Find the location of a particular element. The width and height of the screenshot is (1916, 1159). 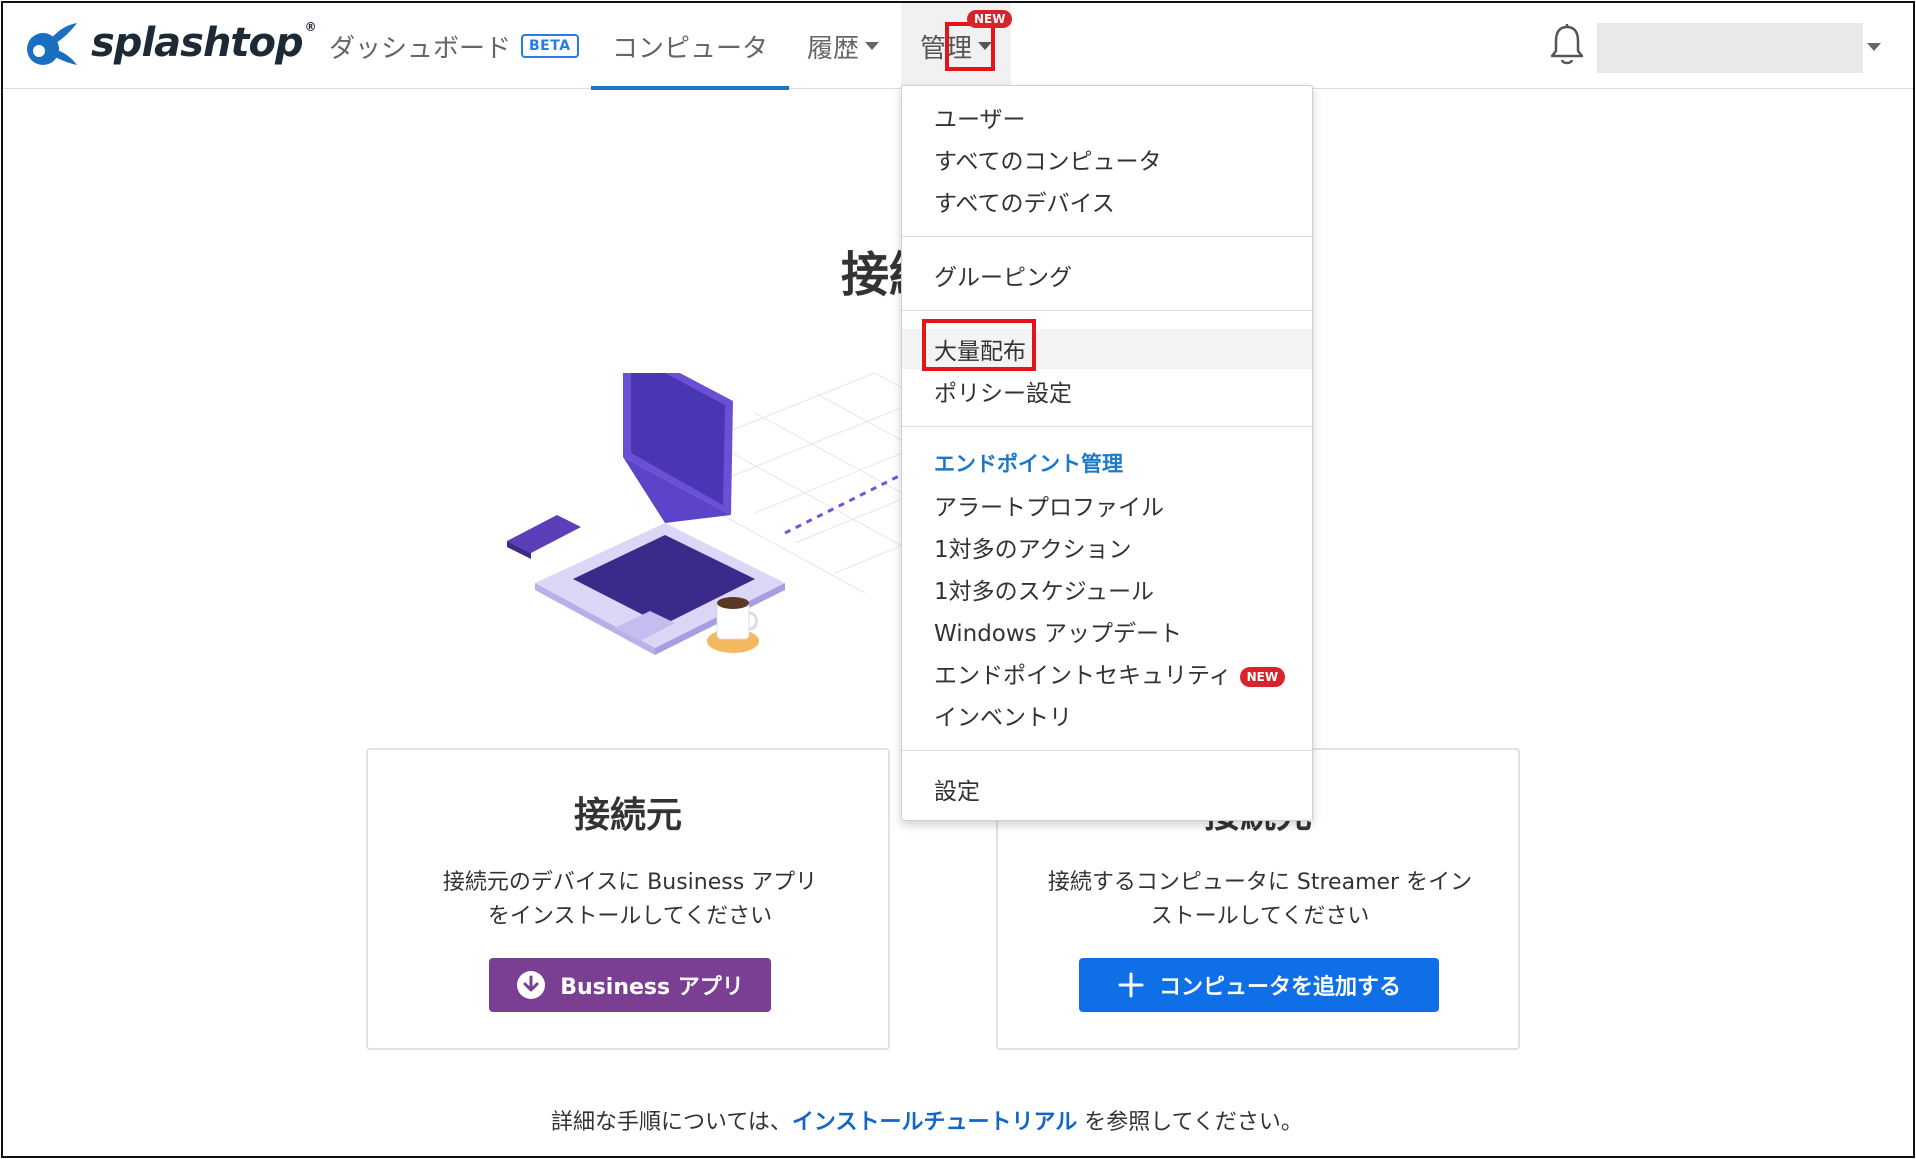

add-computer-button-label: コンピュータを追加する is located at coordinates (1279, 987).